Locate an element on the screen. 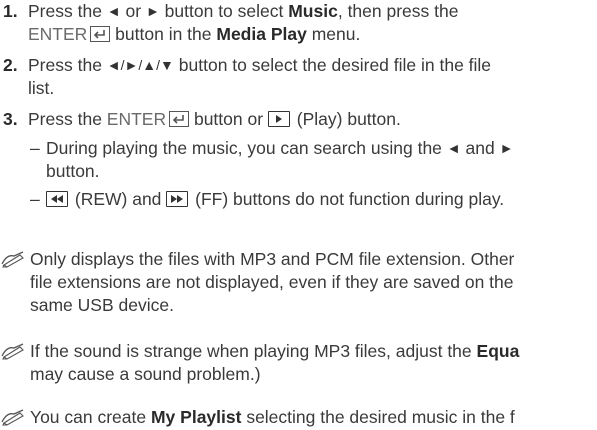 Image resolution: width=597 pixels, height=430 pixels. fast-forward-button-icon is located at coordinates (177, 199).